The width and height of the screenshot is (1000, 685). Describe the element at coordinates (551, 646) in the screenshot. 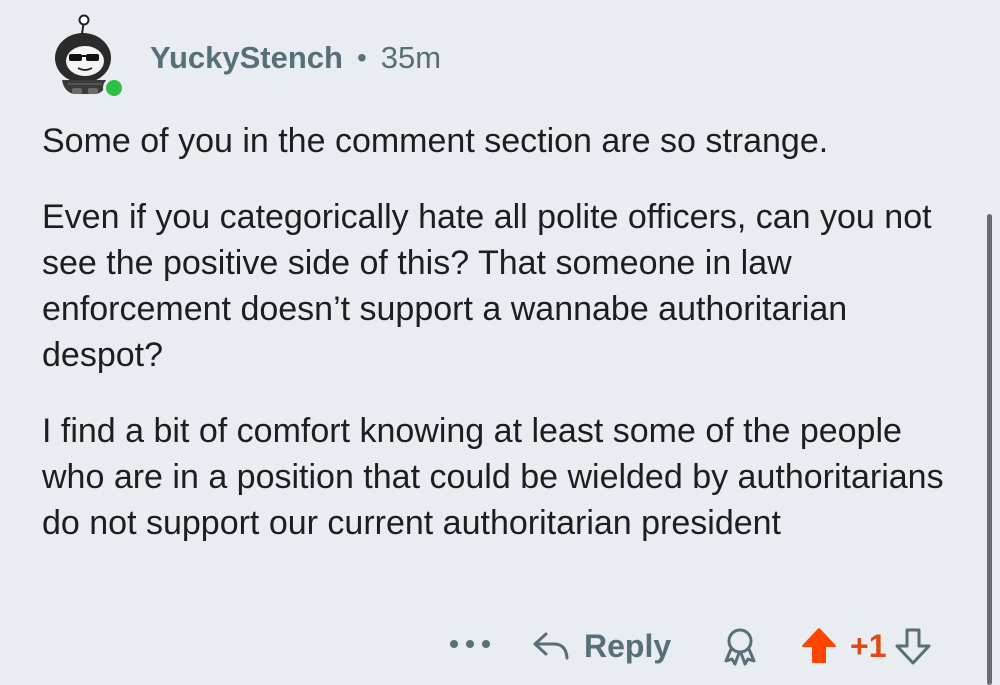

I see `reply-arrow-icon` at that location.